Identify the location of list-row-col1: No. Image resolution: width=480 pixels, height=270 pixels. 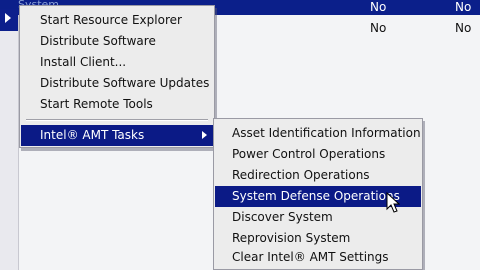
(378, 28).